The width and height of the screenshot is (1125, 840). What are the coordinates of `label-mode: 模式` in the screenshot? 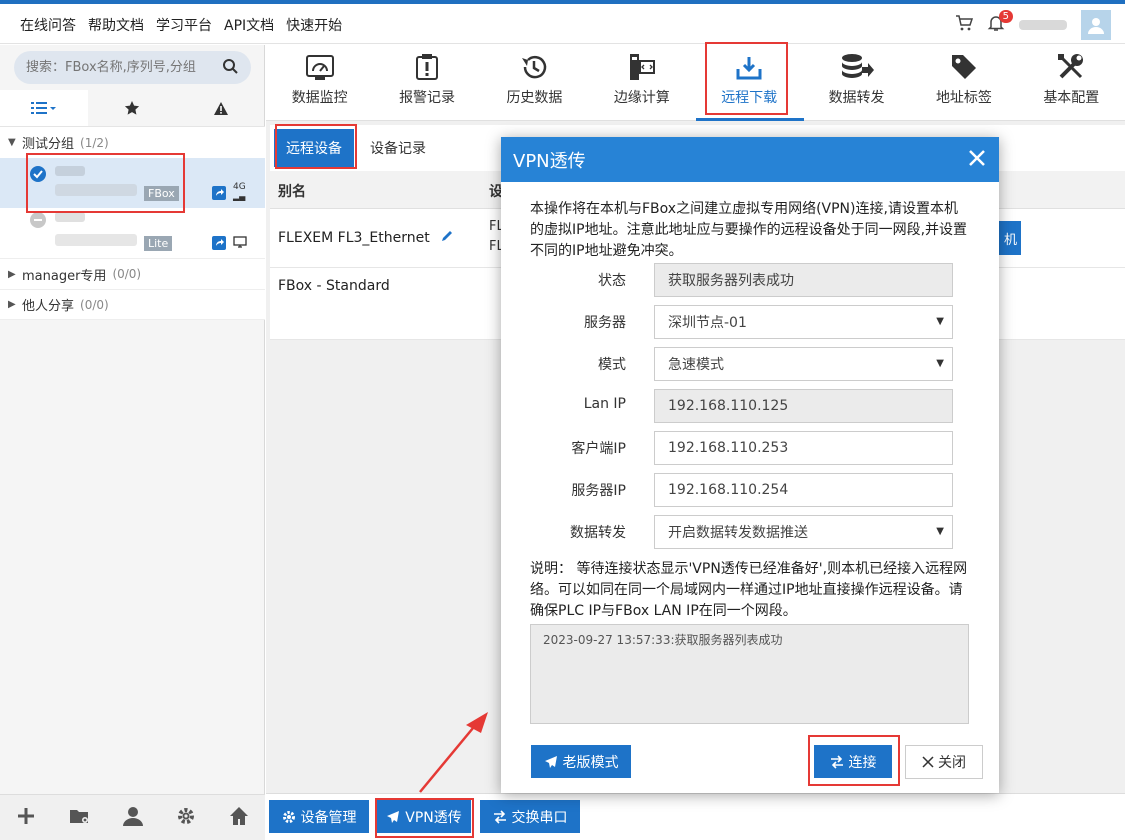 It's located at (612, 365).